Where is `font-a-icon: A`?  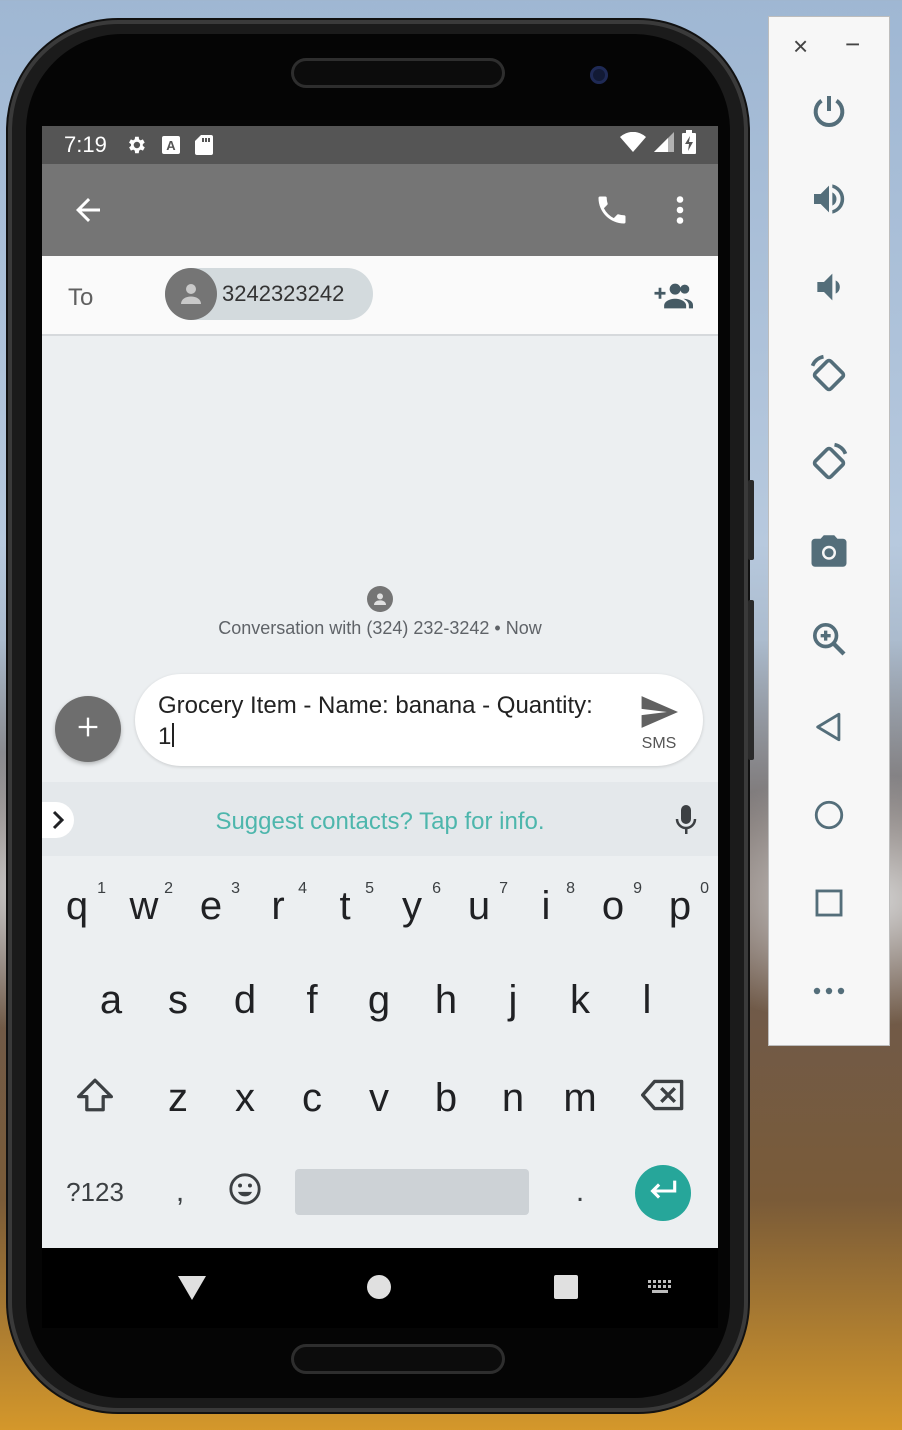 font-a-icon: A is located at coordinates (171, 145).